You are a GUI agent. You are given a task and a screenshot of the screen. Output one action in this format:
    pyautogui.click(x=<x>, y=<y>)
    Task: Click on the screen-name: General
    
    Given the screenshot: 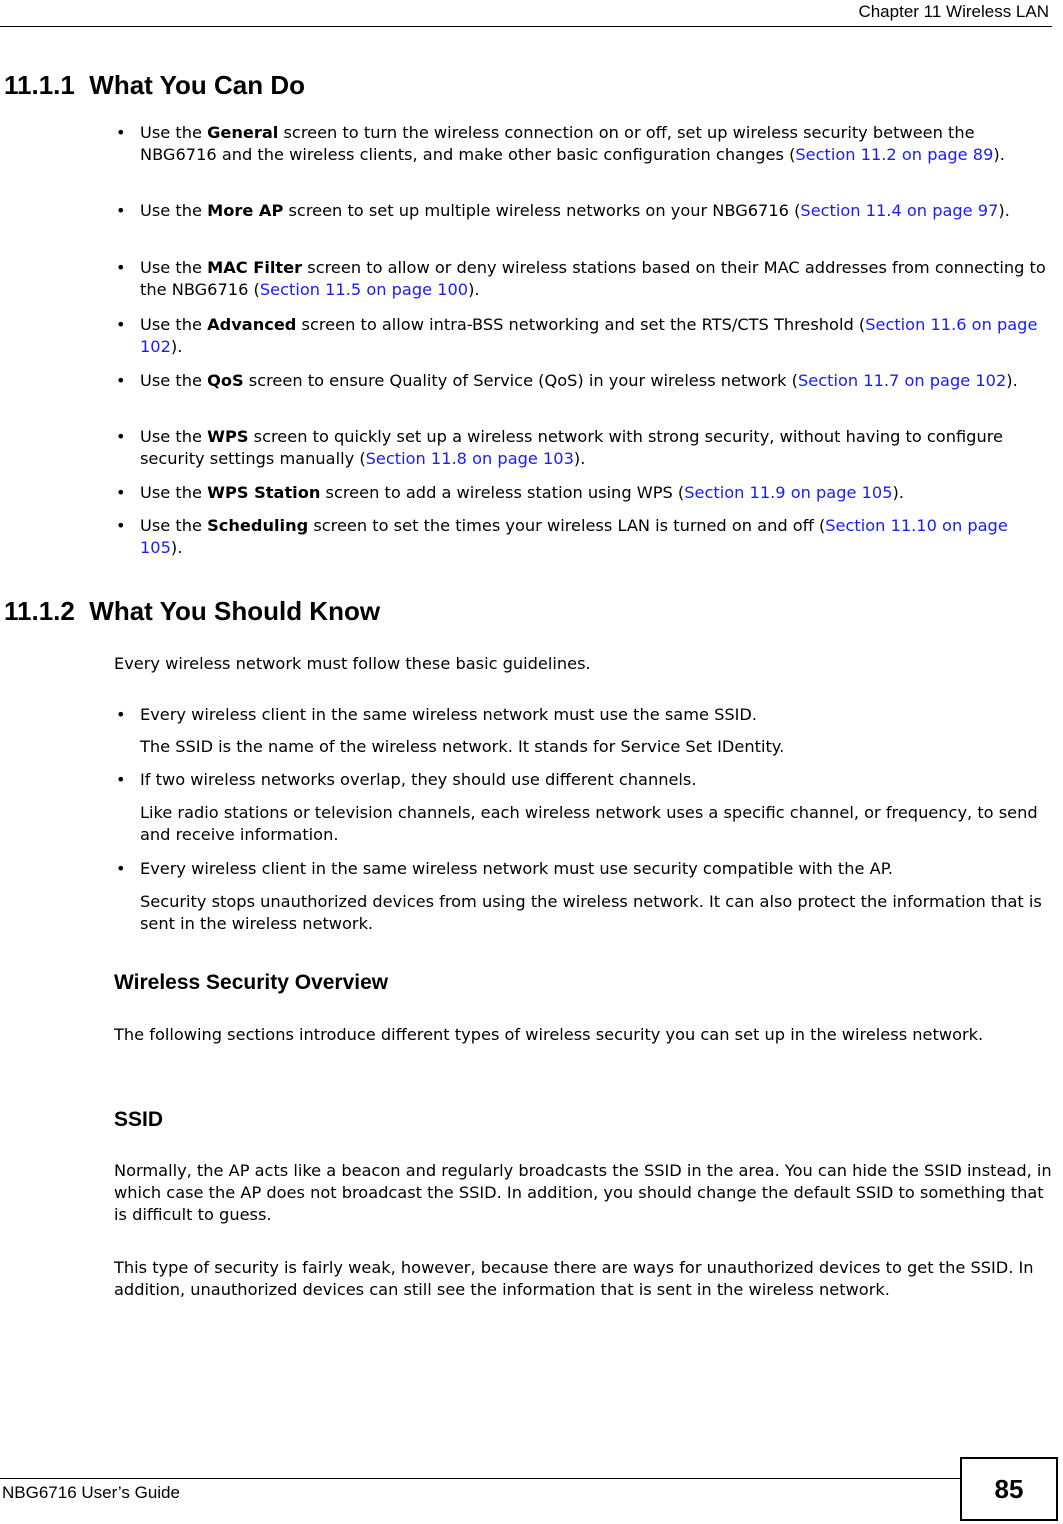 What is the action you would take?
    pyautogui.click(x=243, y=132)
    